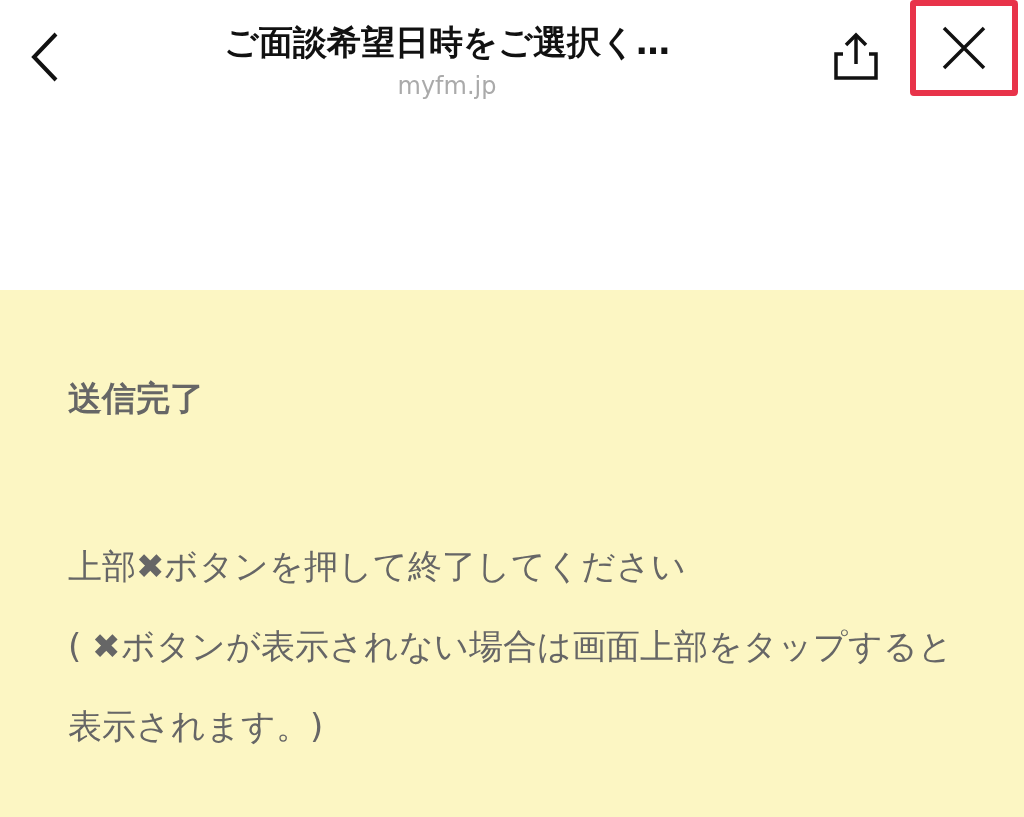 This screenshot has height=817, width=1024. Describe the element at coordinates (378, 566) in the screenshot. I see `message-text: 上部✖ボタンを押して終了してください` at that location.